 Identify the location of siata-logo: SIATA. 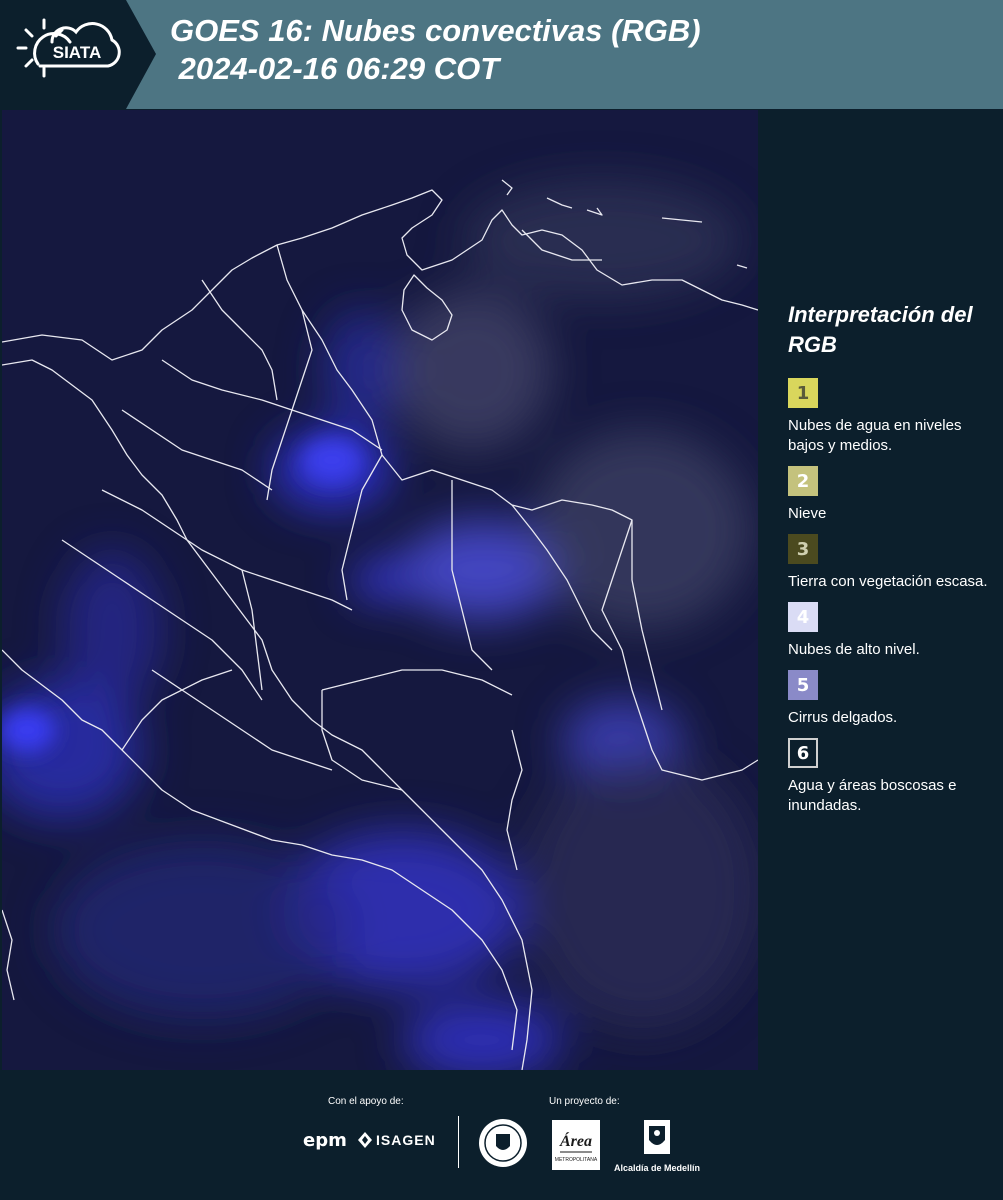
(78, 54).